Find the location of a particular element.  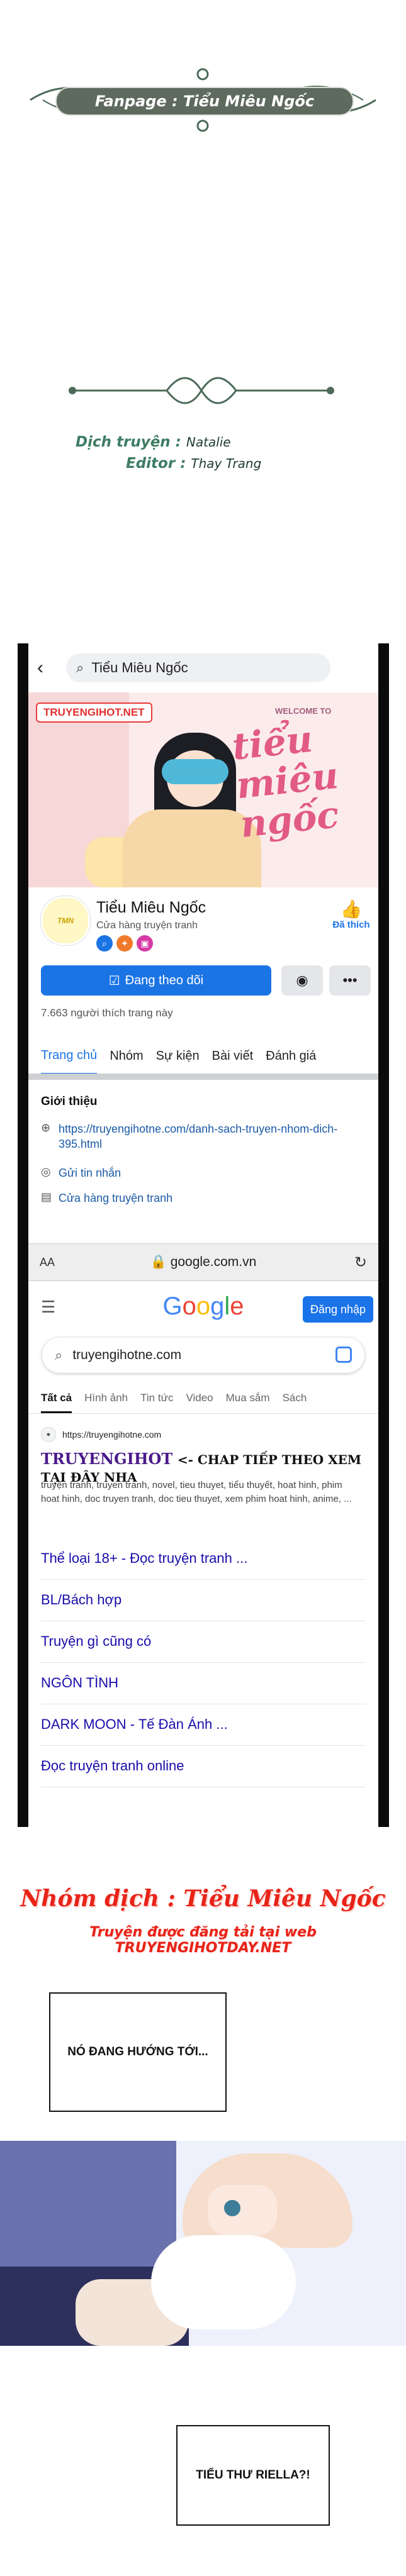

fanpage-label: Fanpage : Tiểu Miêu Ngốc is located at coordinates (204, 101).